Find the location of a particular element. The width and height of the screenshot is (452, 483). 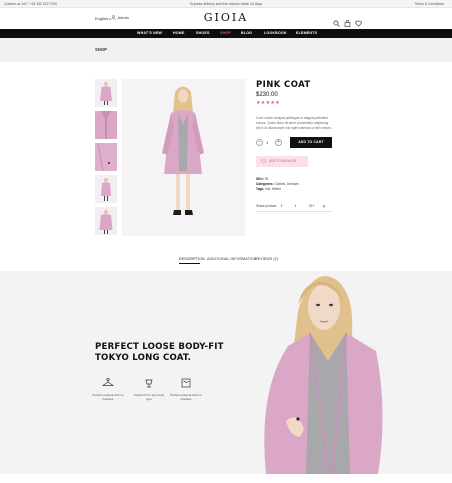

model-image is located at coordinates (183, 150).